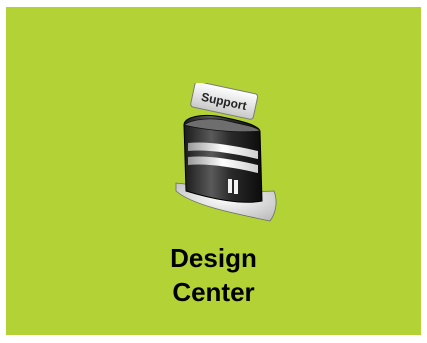  Describe the element at coordinates (226, 152) in the screenshot. I see `support-building-icon: Support` at that location.